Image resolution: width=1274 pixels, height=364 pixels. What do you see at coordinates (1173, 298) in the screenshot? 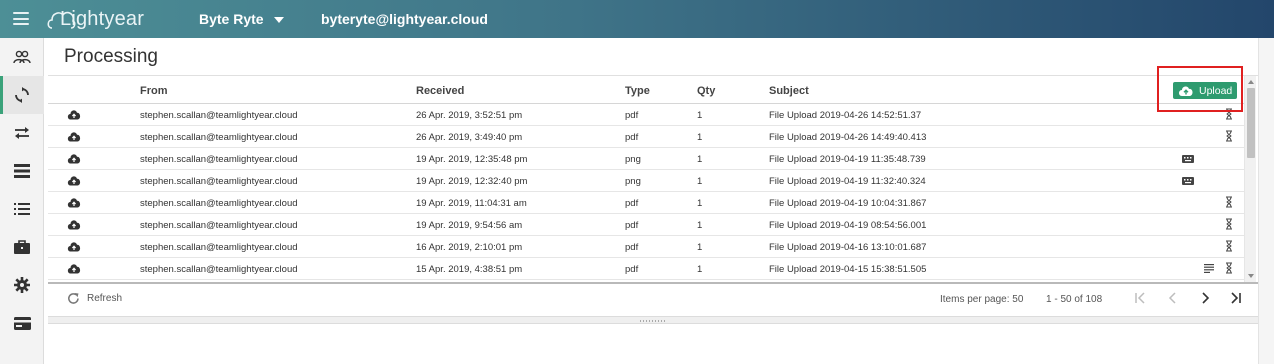
I see `previous-page-icon` at bounding box center [1173, 298].